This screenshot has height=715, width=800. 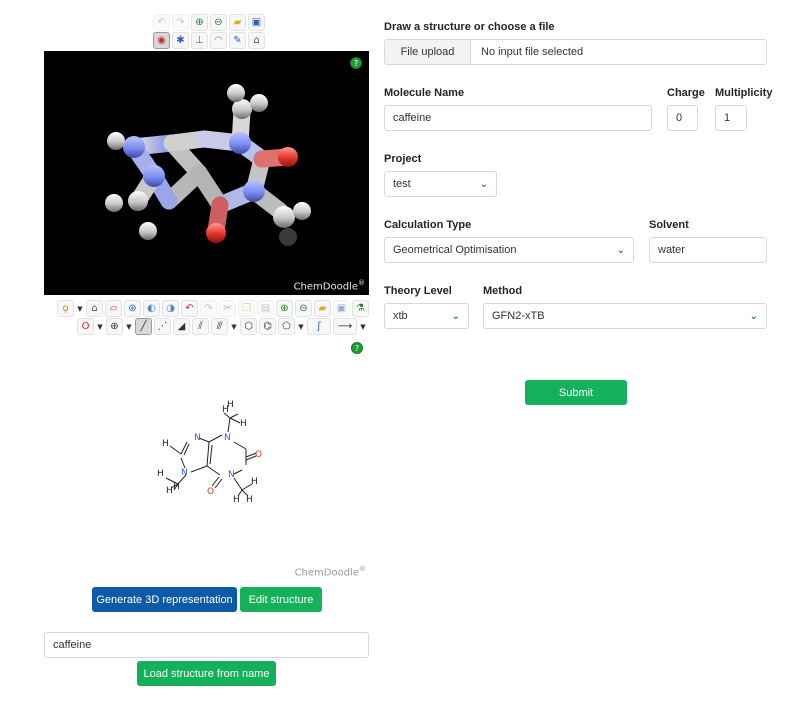 I want to click on file-upload-button: File upload, so click(x=428, y=52).